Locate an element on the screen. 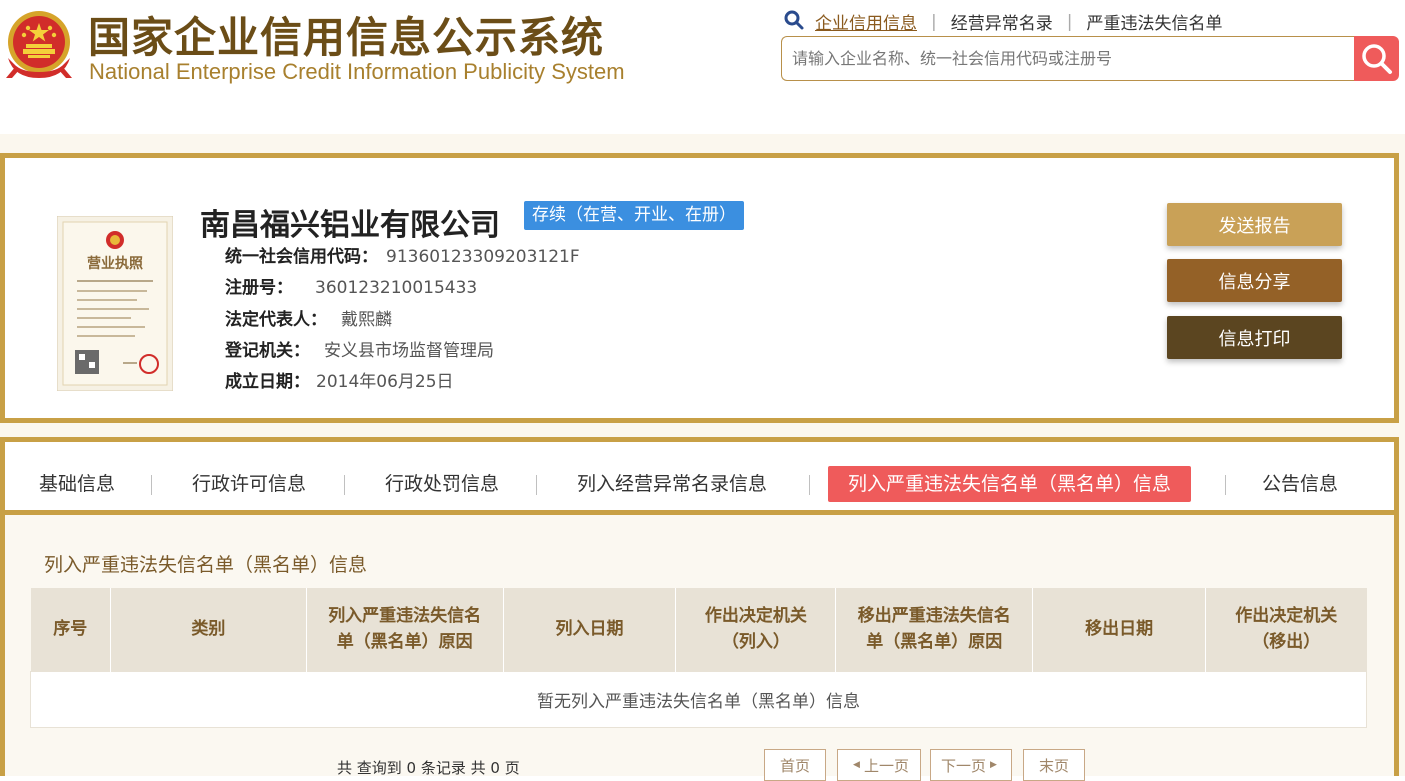 Image resolution: width=1405 pixels, height=781 pixels. field-value: 安义县市场监督管理局 is located at coordinates (409, 351).